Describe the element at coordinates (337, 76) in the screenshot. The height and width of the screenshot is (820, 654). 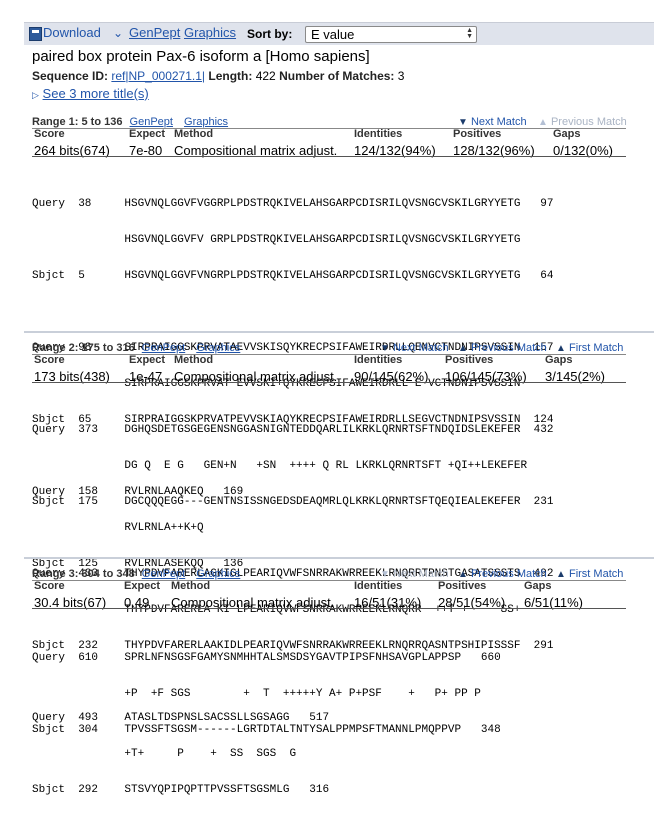
I see `matches-label: Number of Matches:` at that location.